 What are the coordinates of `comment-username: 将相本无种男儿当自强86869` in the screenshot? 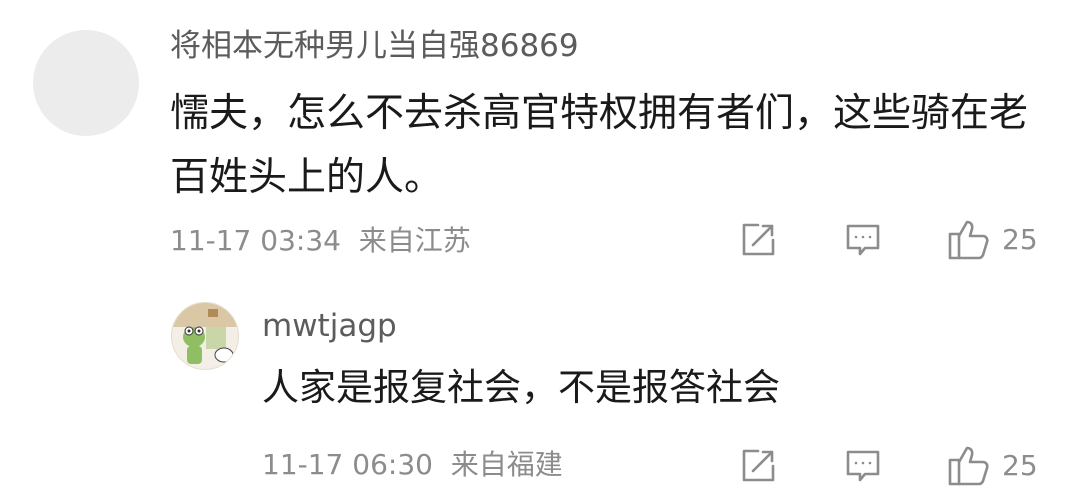 It's located at (374, 46).